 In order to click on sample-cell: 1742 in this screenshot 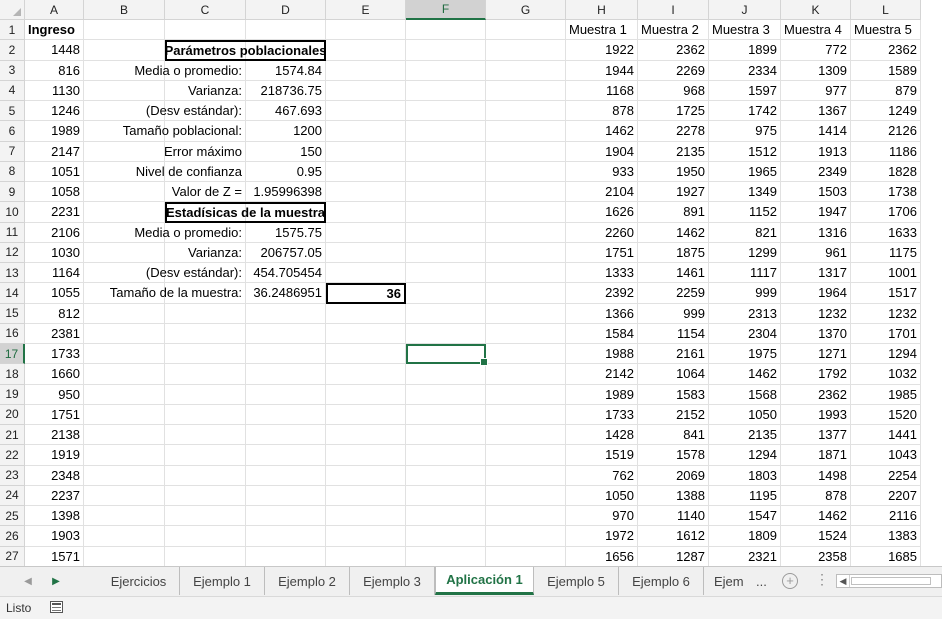, I will do `click(745, 111)`.